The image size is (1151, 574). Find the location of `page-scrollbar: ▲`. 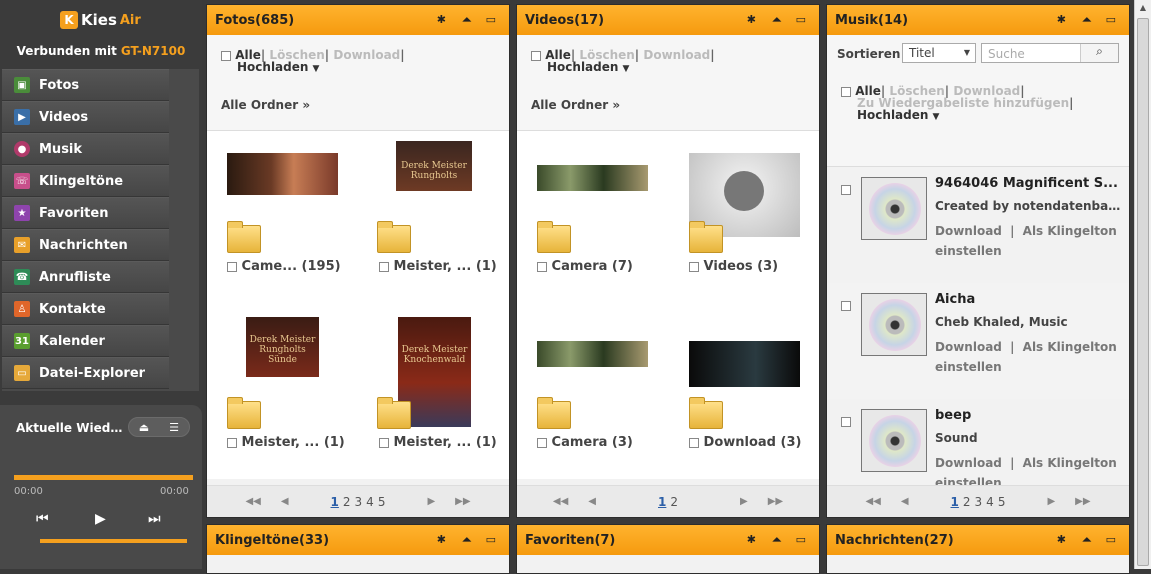

page-scrollbar: ▲ is located at coordinates (1142, 284).